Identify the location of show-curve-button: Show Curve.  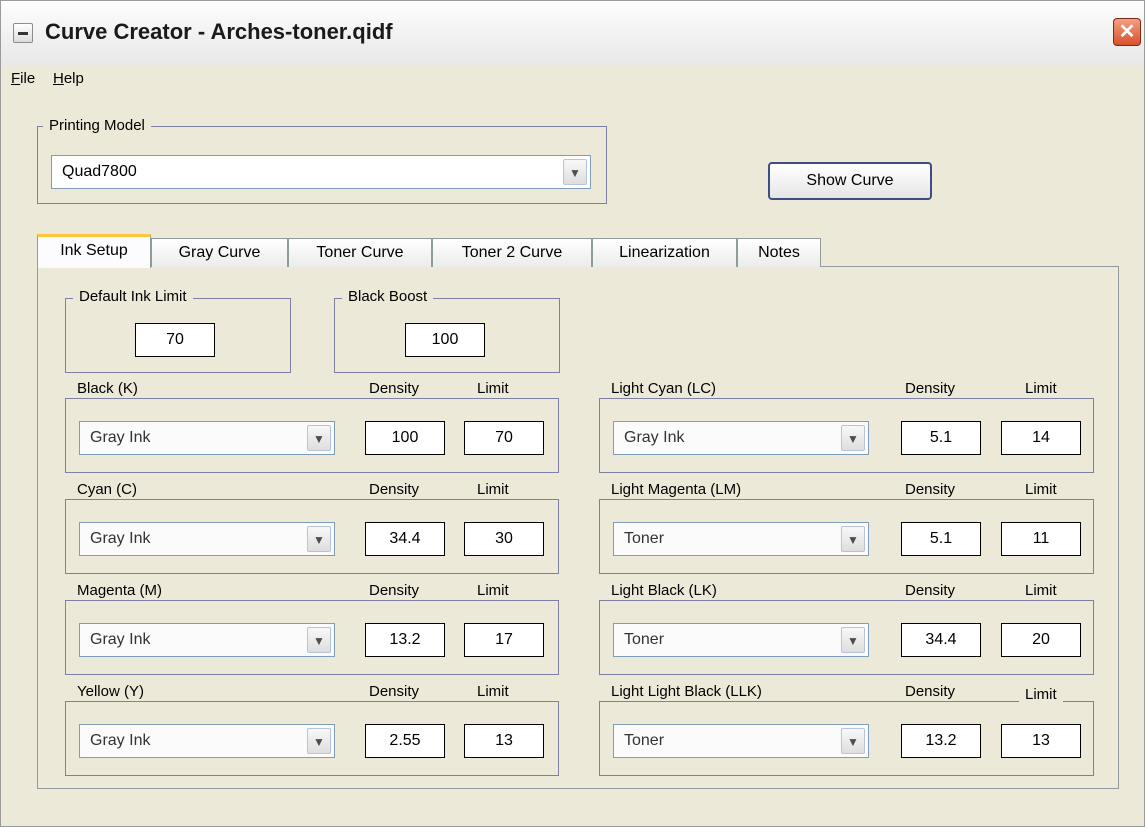
(850, 181).